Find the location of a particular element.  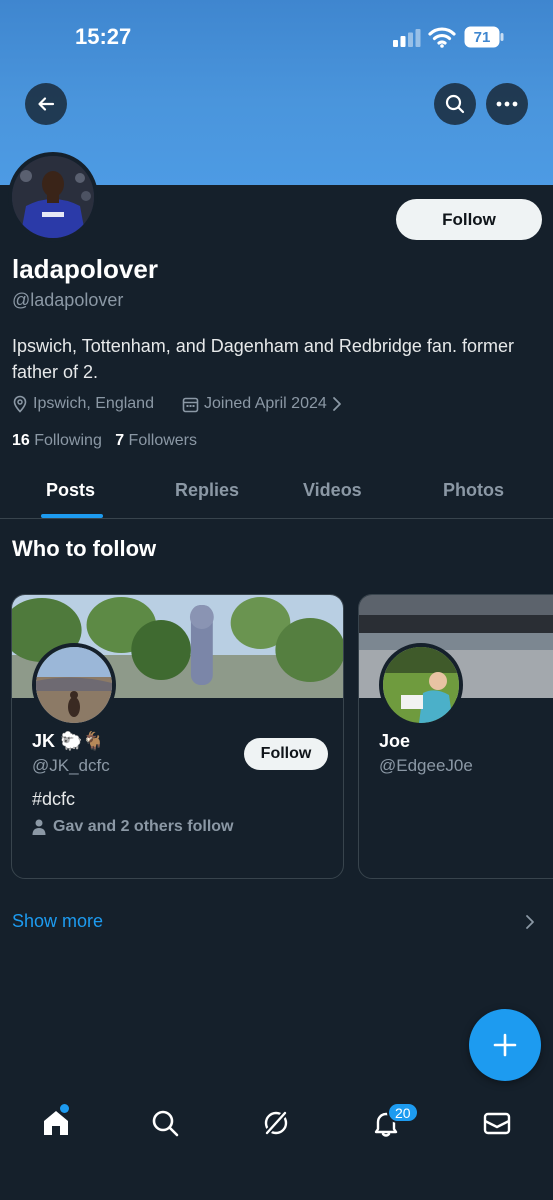

calendar-icon is located at coordinates (190, 404).